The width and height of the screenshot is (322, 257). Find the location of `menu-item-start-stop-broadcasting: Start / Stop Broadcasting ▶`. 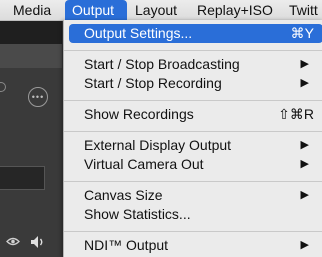

menu-item-start-stop-broadcasting: Start / Stop Broadcasting ▶ is located at coordinates (195, 64).